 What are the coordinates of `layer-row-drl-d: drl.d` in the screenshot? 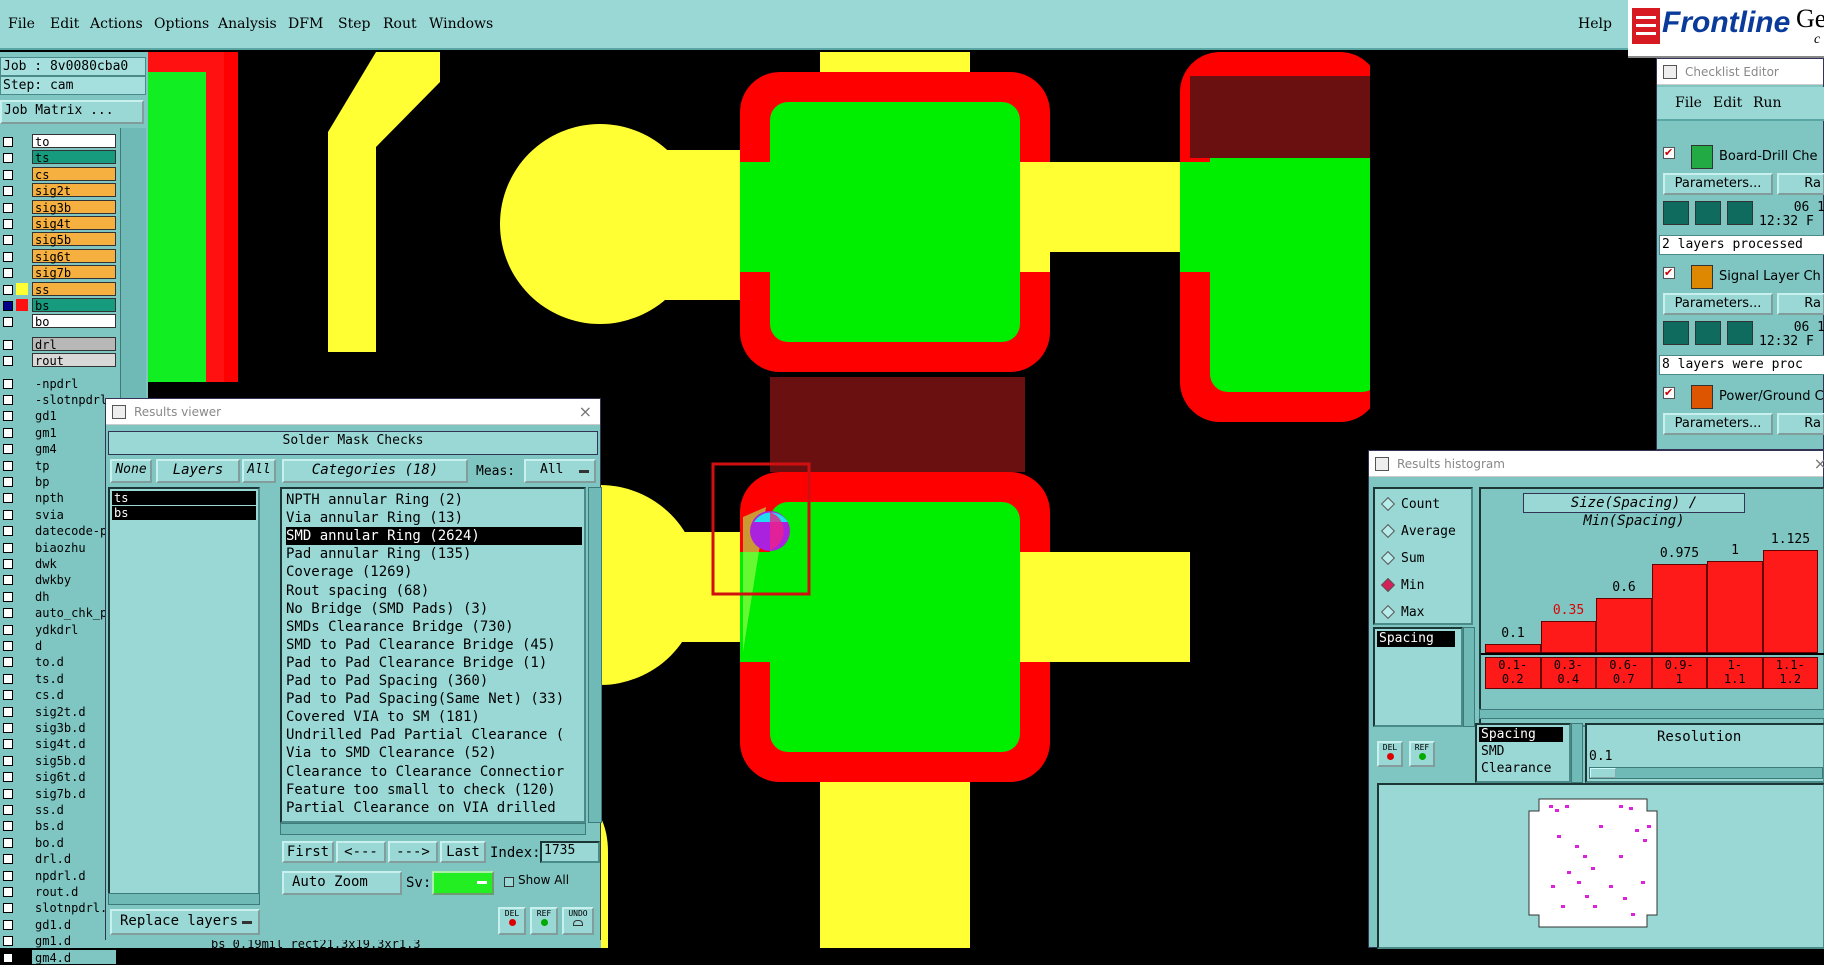 It's located at (59, 858).